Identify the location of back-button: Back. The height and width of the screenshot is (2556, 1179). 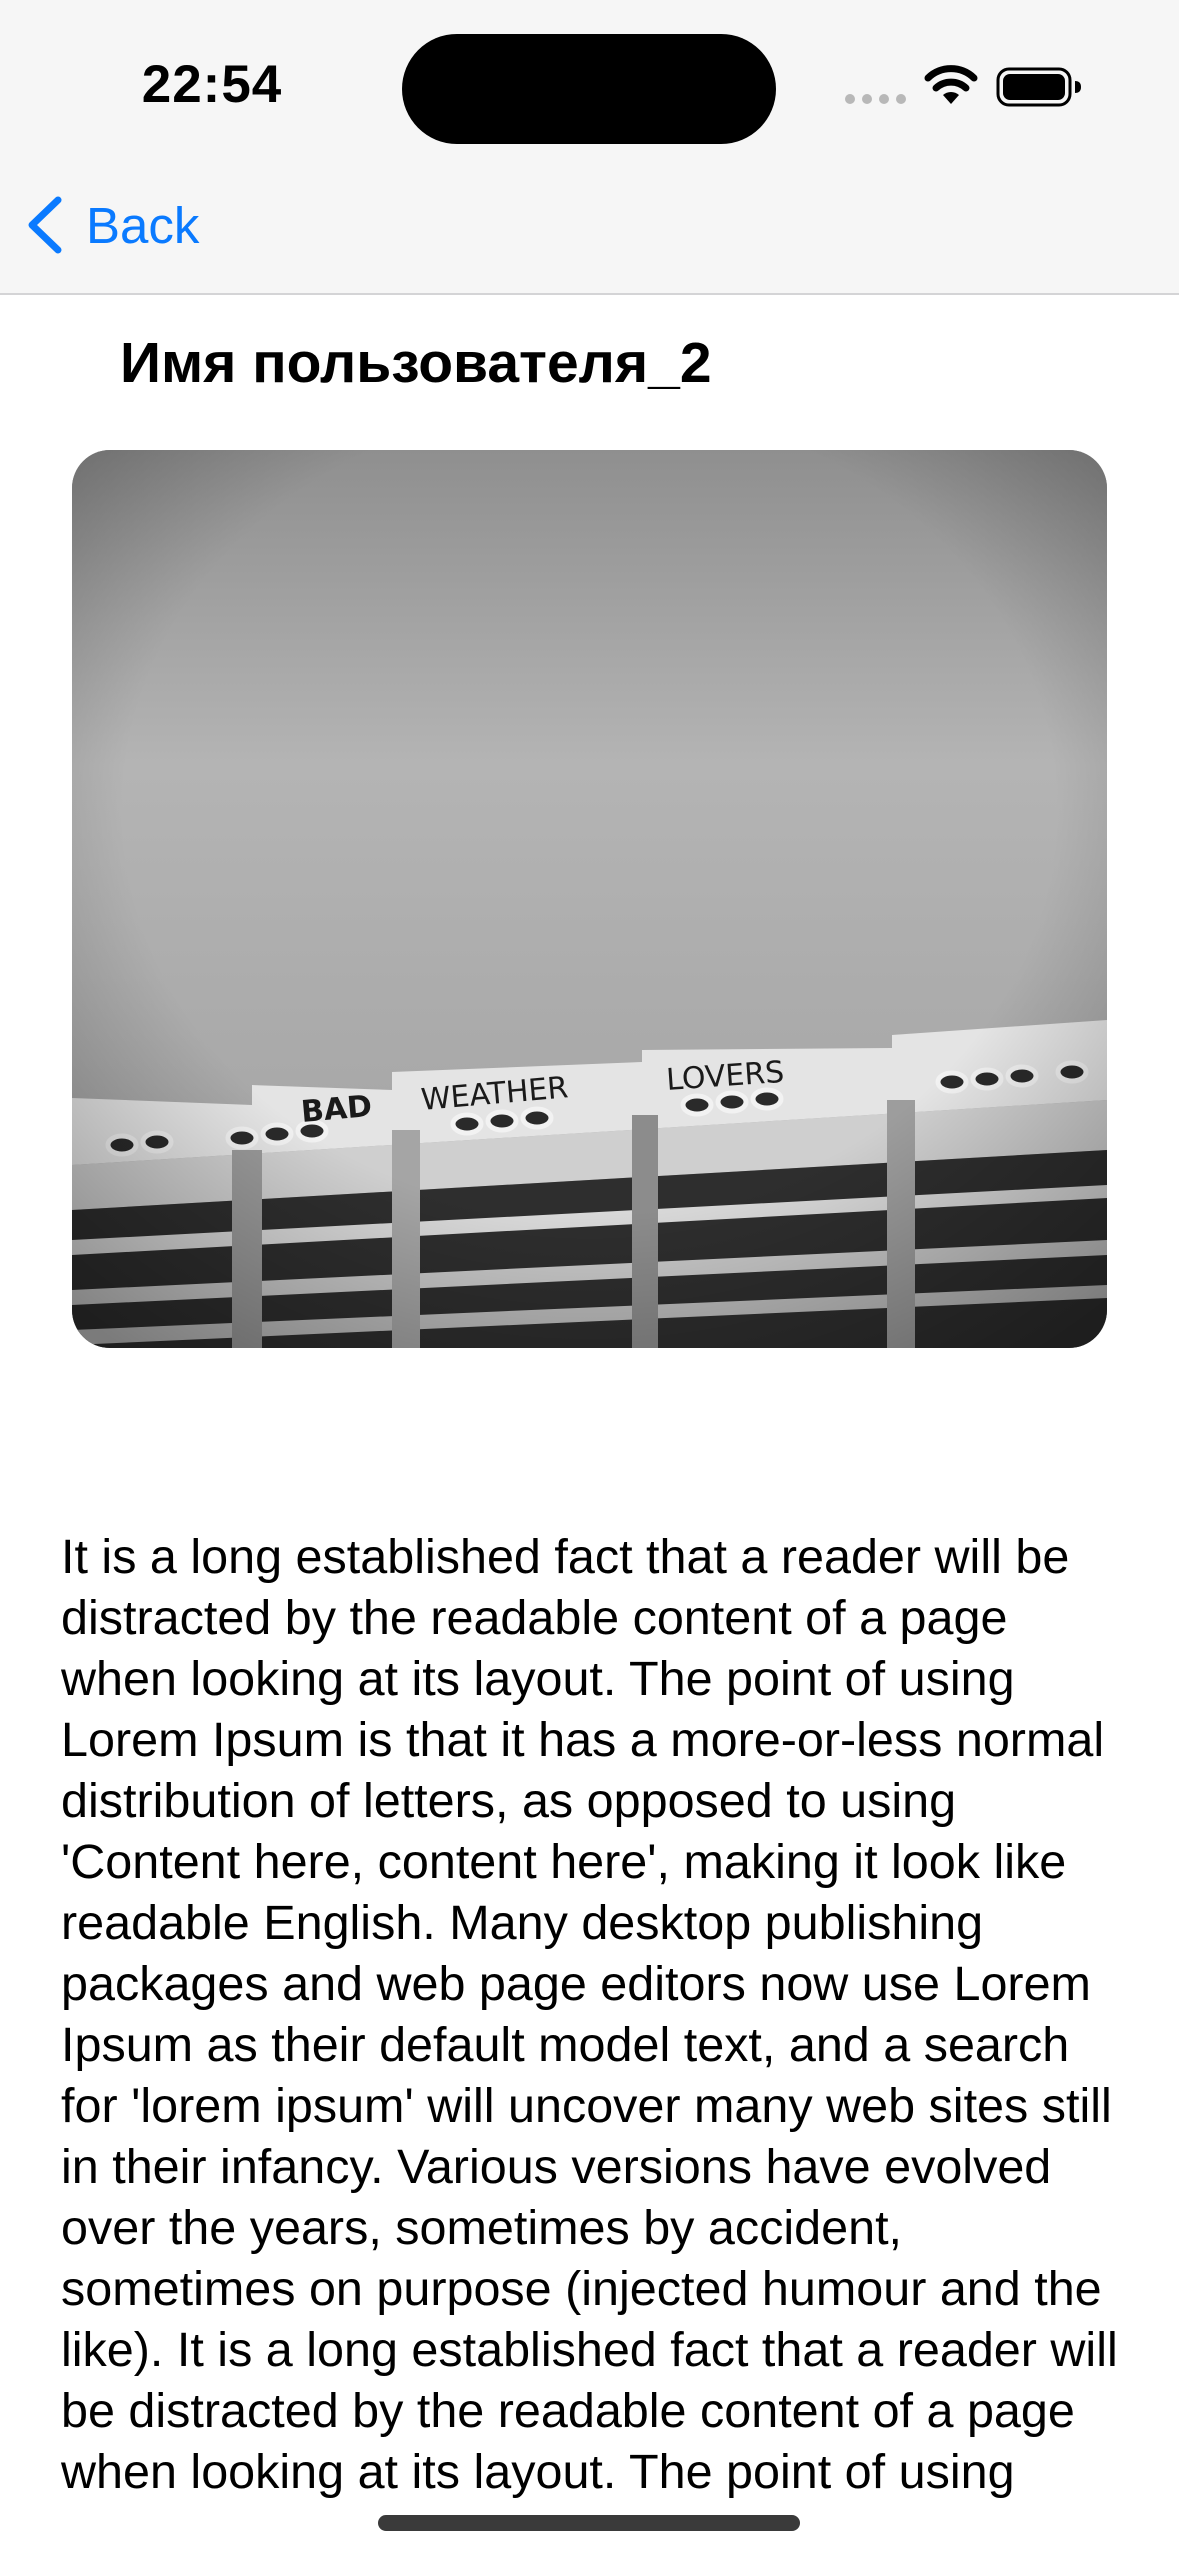
(110, 225).